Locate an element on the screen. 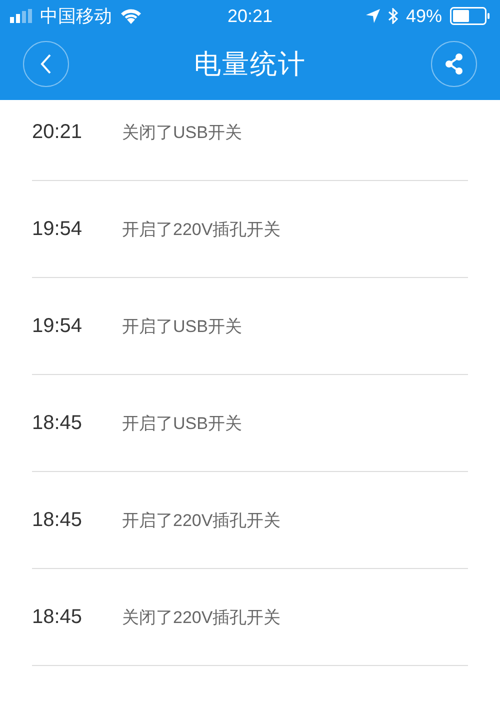 The image size is (500, 710). bluetooth-icon is located at coordinates (393, 16).